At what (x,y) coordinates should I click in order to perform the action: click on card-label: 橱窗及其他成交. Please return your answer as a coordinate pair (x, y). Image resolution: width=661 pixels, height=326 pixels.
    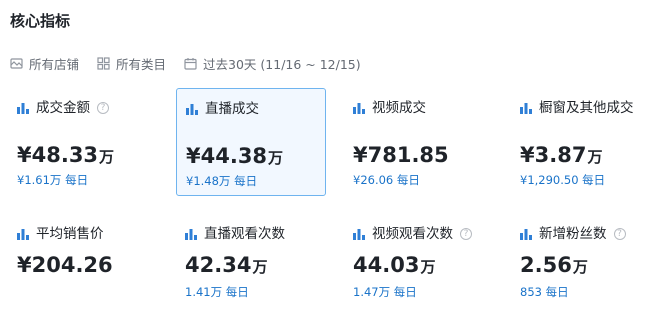
    Looking at the image, I should click on (586, 108).